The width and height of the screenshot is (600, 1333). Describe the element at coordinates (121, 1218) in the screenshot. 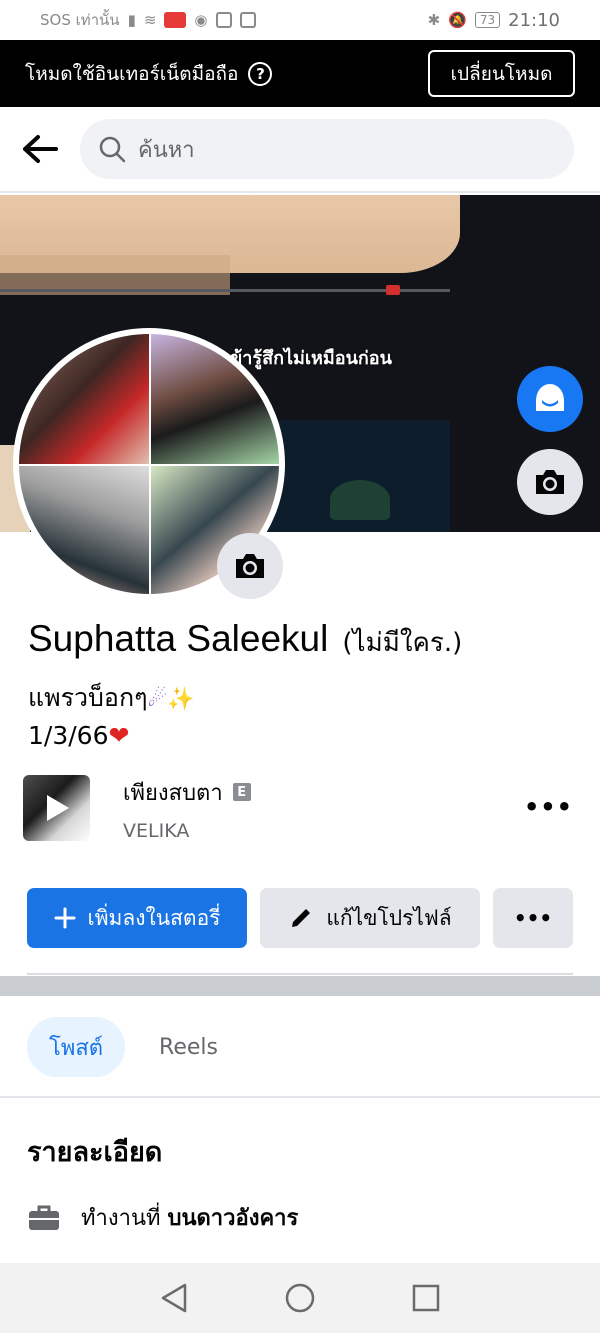

I see `work-prefix: ทำงานที่` at that location.